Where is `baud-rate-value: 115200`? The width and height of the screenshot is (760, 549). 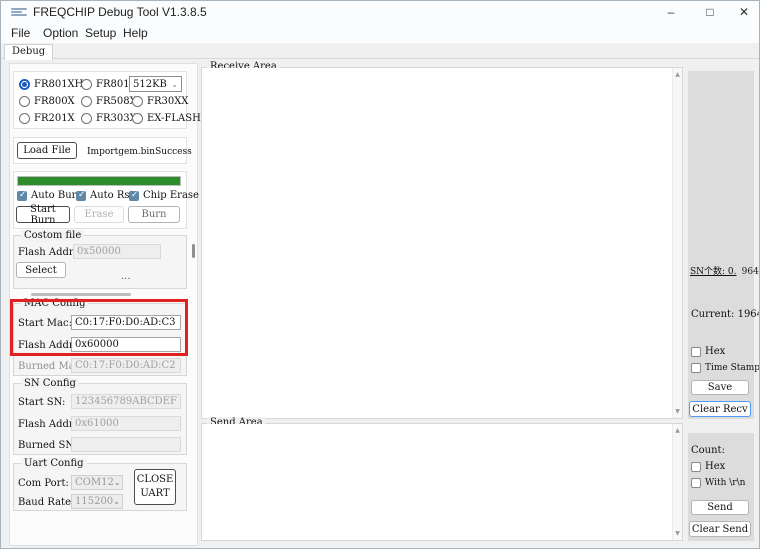 baud-rate-value: 115200 is located at coordinates (94, 501).